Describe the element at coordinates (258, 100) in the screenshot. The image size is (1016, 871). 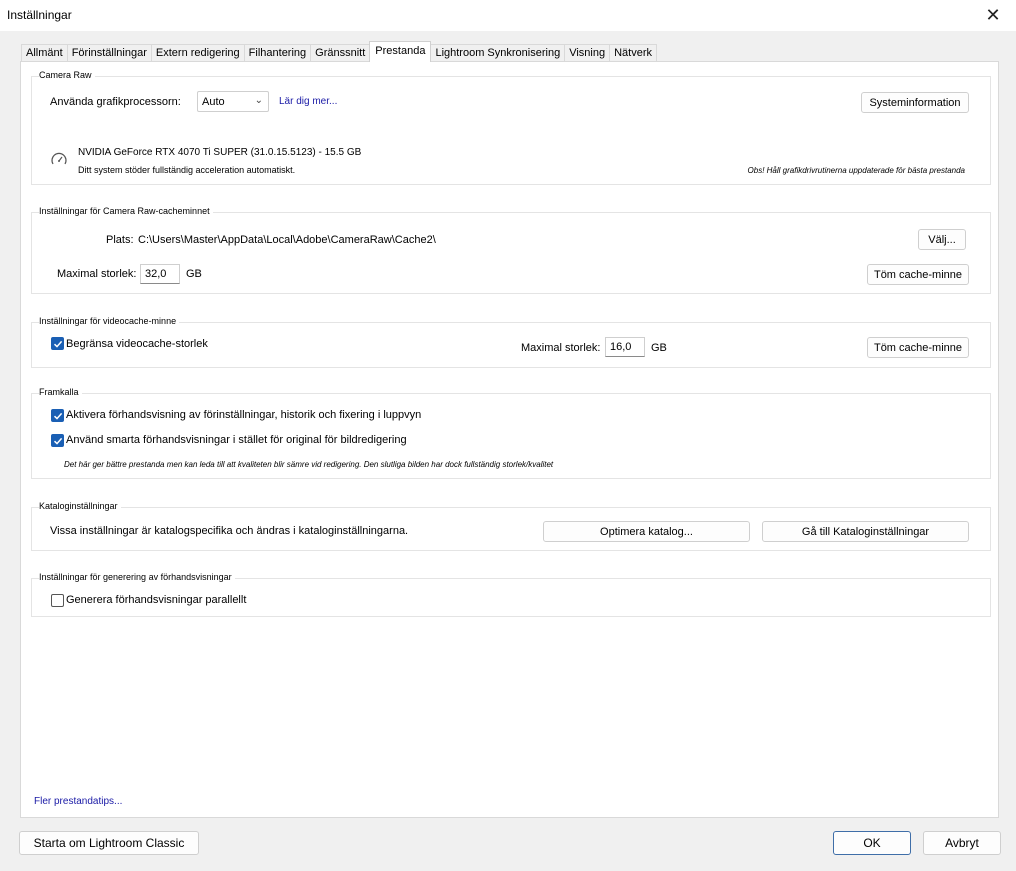
I see `chevron-down-icon: ⌄` at that location.